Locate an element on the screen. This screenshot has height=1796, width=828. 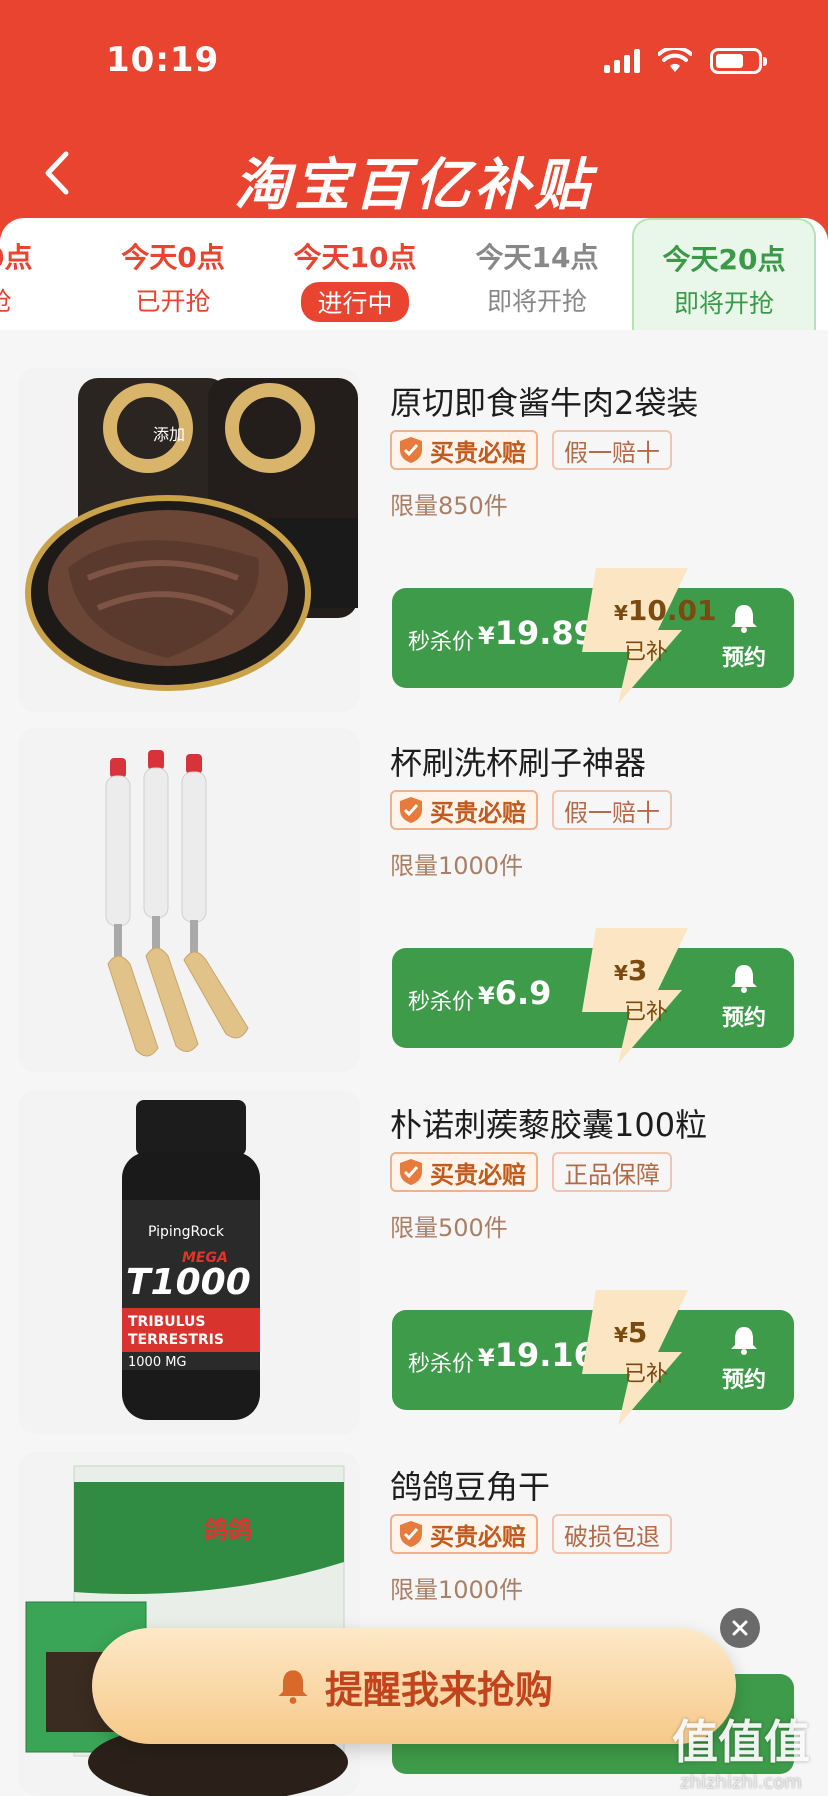
extra-tag: 破损包退 is located at coordinates (612, 1534).